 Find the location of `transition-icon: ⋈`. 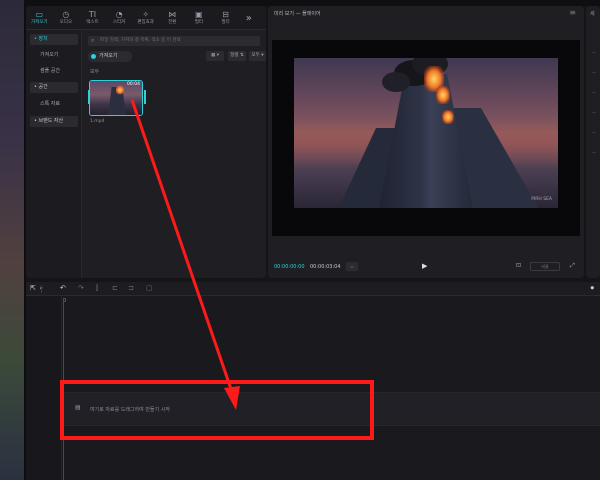

transition-icon: ⋈ is located at coordinates (172, 14).